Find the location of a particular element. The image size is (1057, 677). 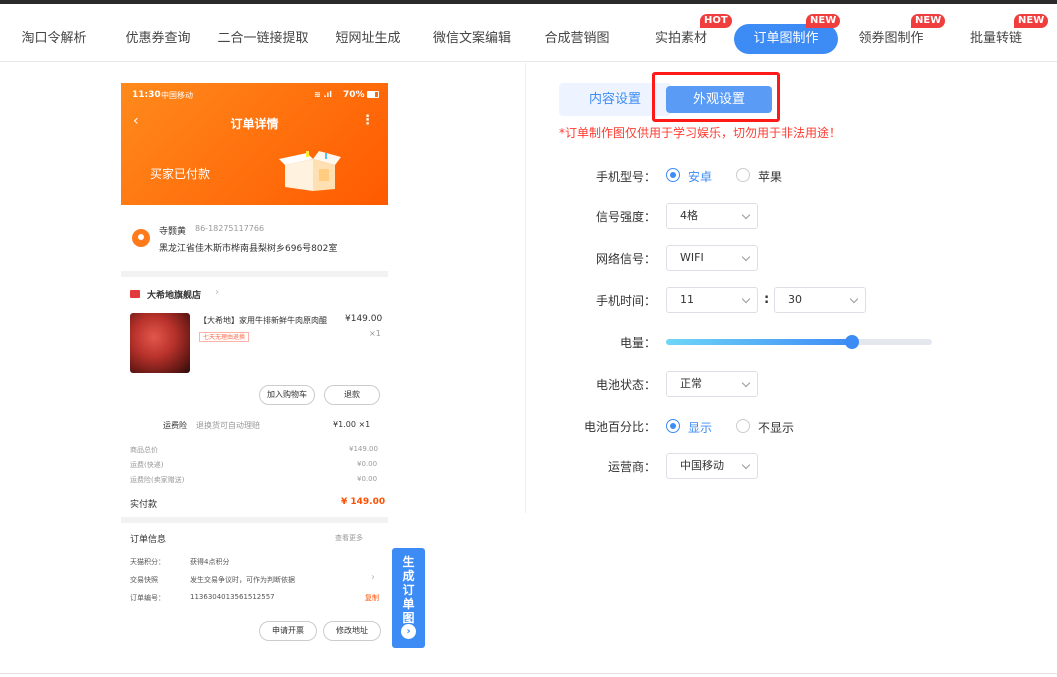

minute-select: 30 is located at coordinates (820, 300).